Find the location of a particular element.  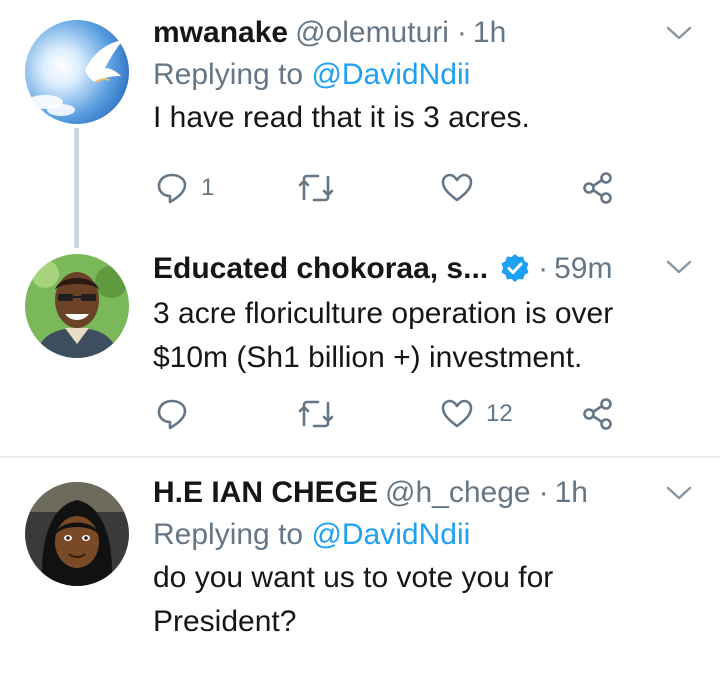

thread-line is located at coordinates (76, 188).